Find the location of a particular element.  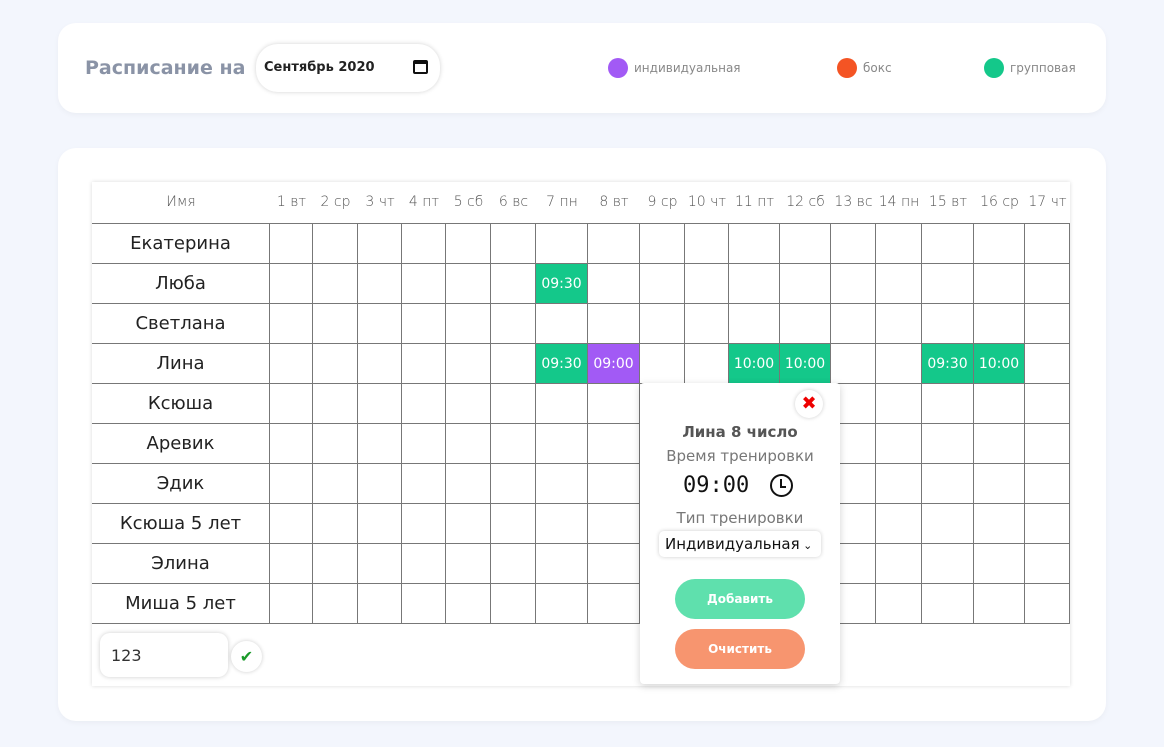

time-input: 09:00 is located at coordinates (716, 485).